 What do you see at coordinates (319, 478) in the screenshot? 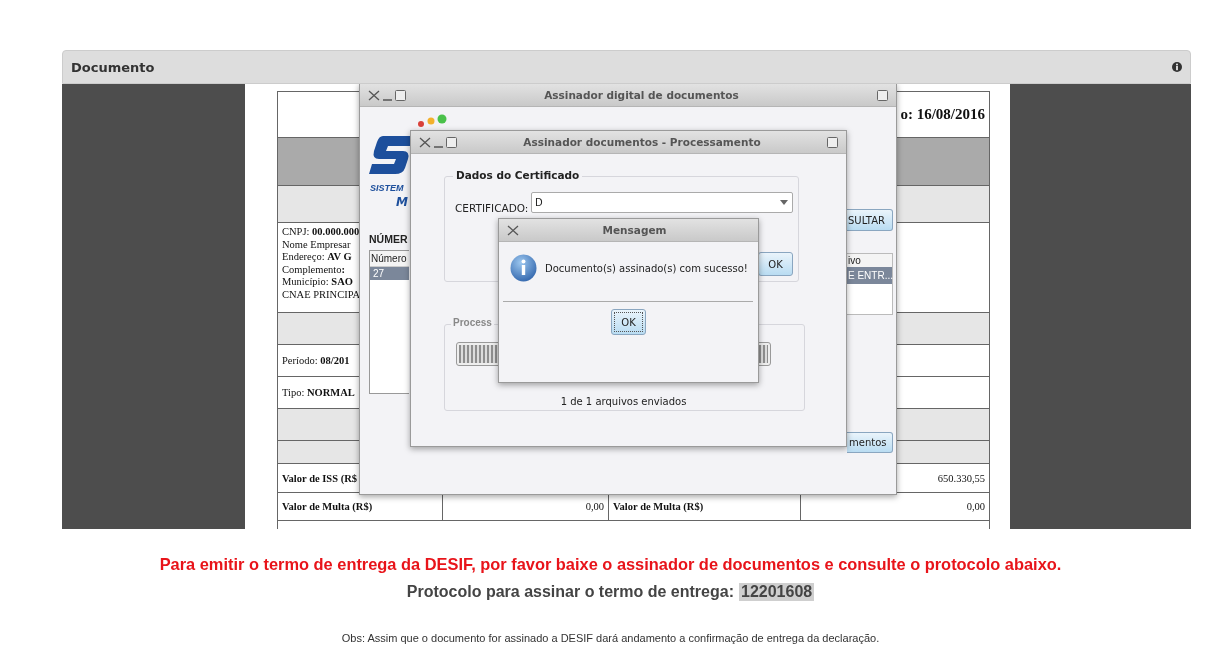
I see `table-cell: Valor de ISS (R$` at bounding box center [319, 478].